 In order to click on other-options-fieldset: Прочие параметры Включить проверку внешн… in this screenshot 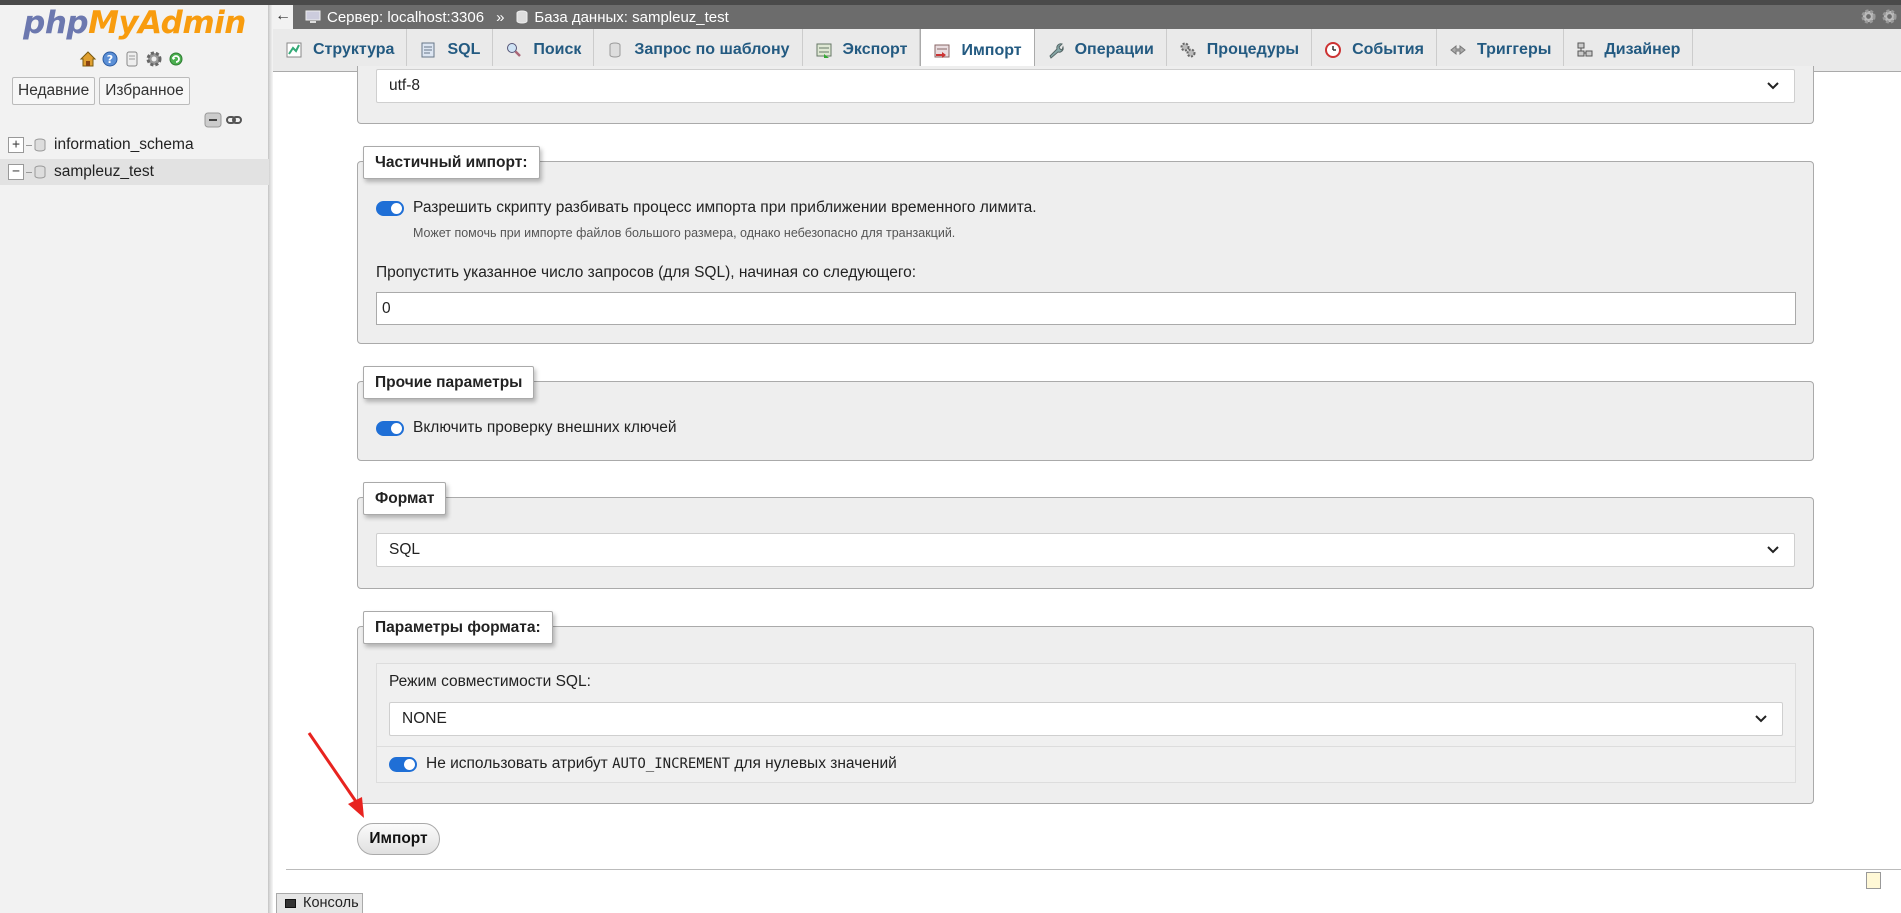, I will do `click(1085, 413)`.